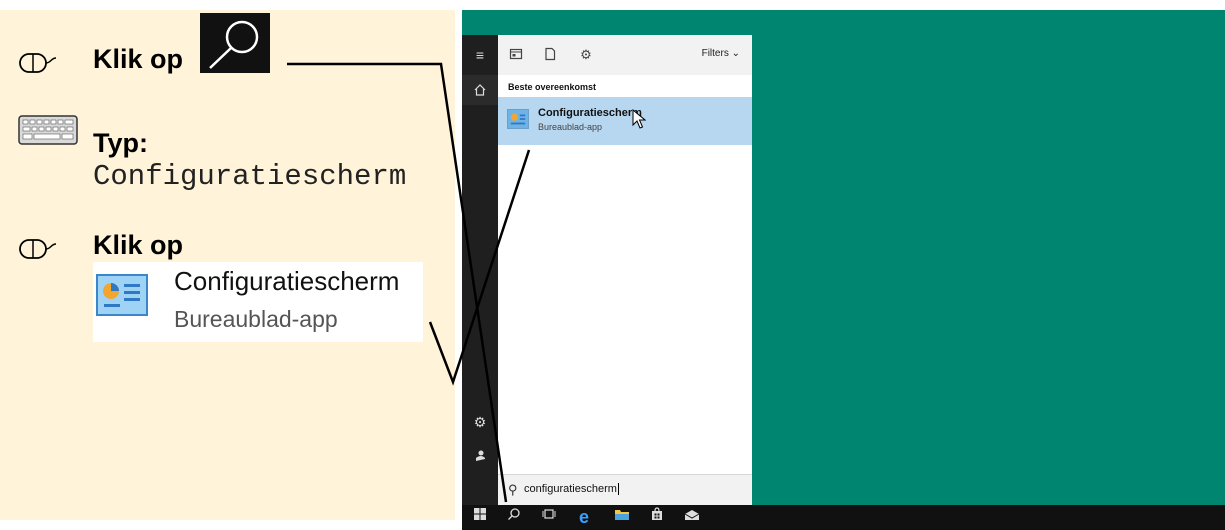  What do you see at coordinates (480, 517) in the screenshot?
I see `start-button-icon` at bounding box center [480, 517].